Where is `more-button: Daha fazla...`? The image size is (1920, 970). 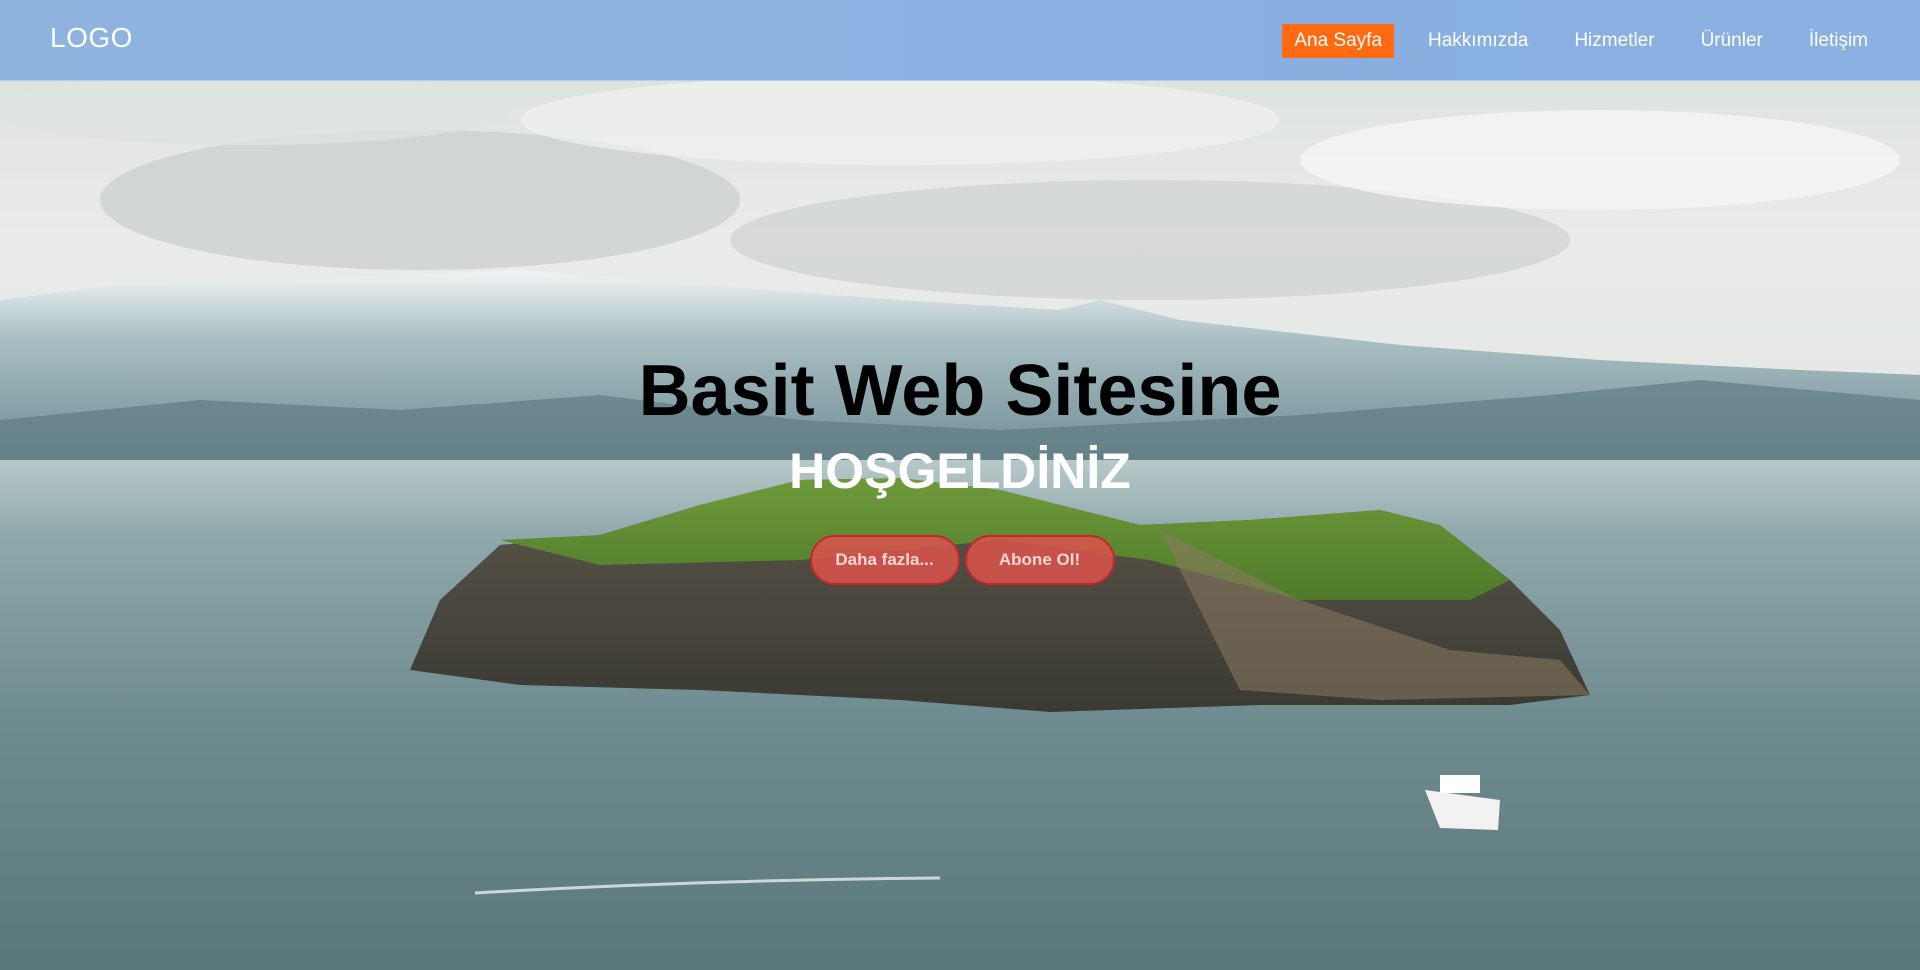
more-button: Daha fazla... is located at coordinates (884, 560).